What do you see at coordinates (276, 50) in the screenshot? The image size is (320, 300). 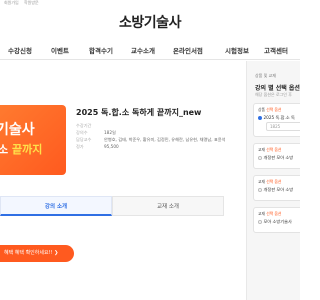 I see `nav-customer-center: 고객센터` at bounding box center [276, 50].